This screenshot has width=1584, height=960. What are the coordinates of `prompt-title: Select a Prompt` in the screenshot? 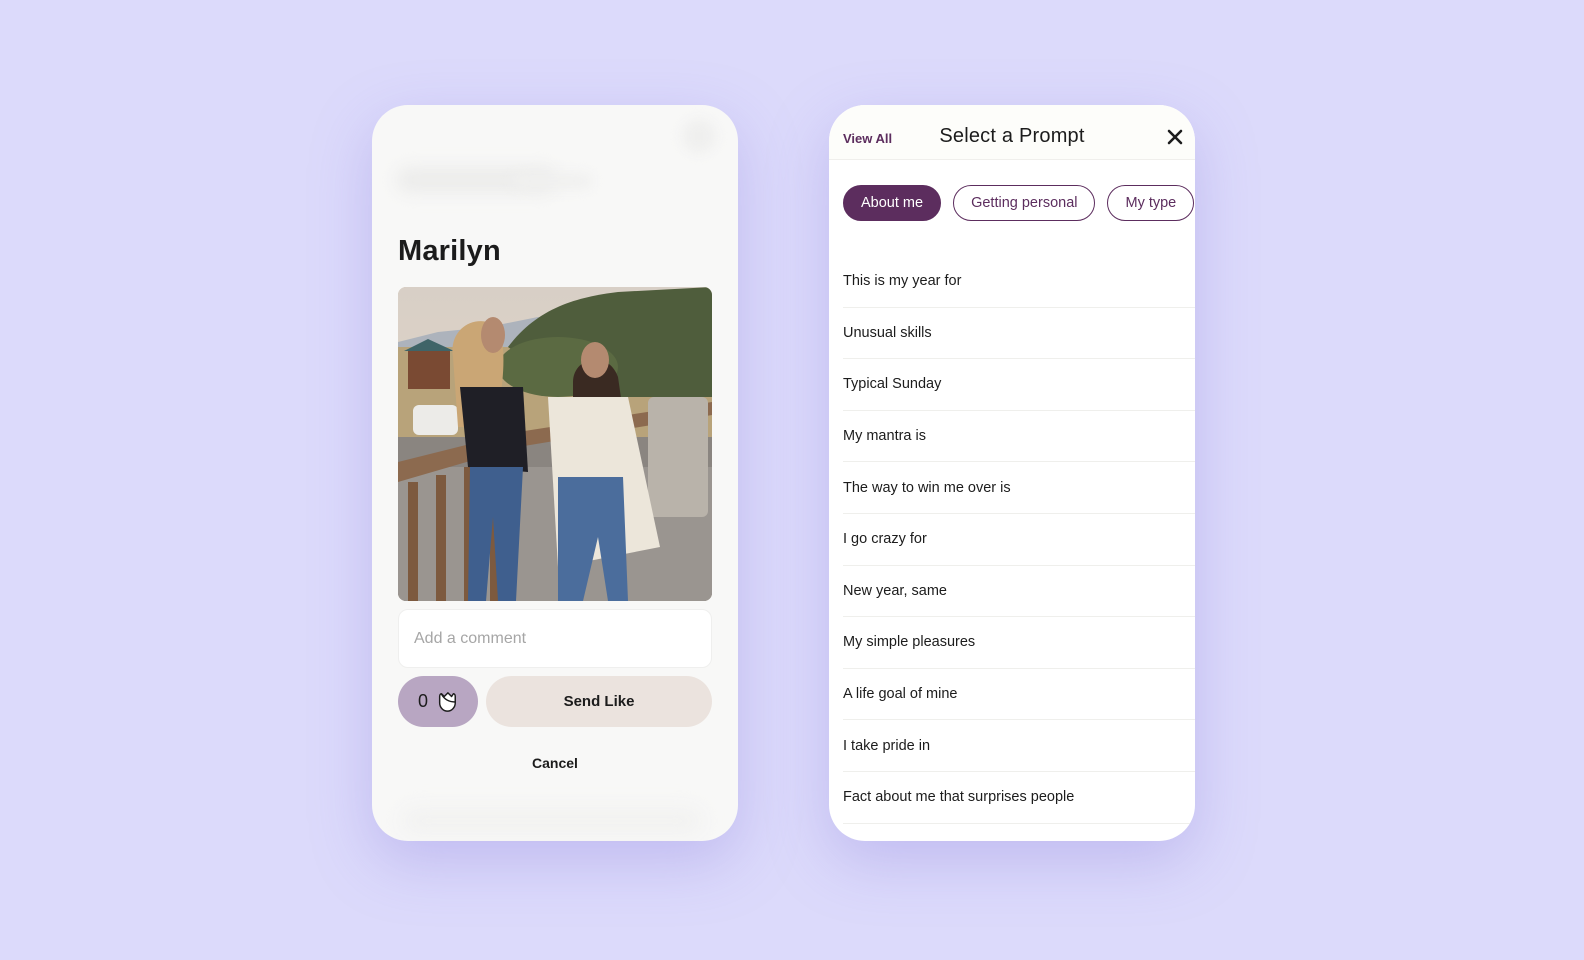 It's located at (1012, 136).